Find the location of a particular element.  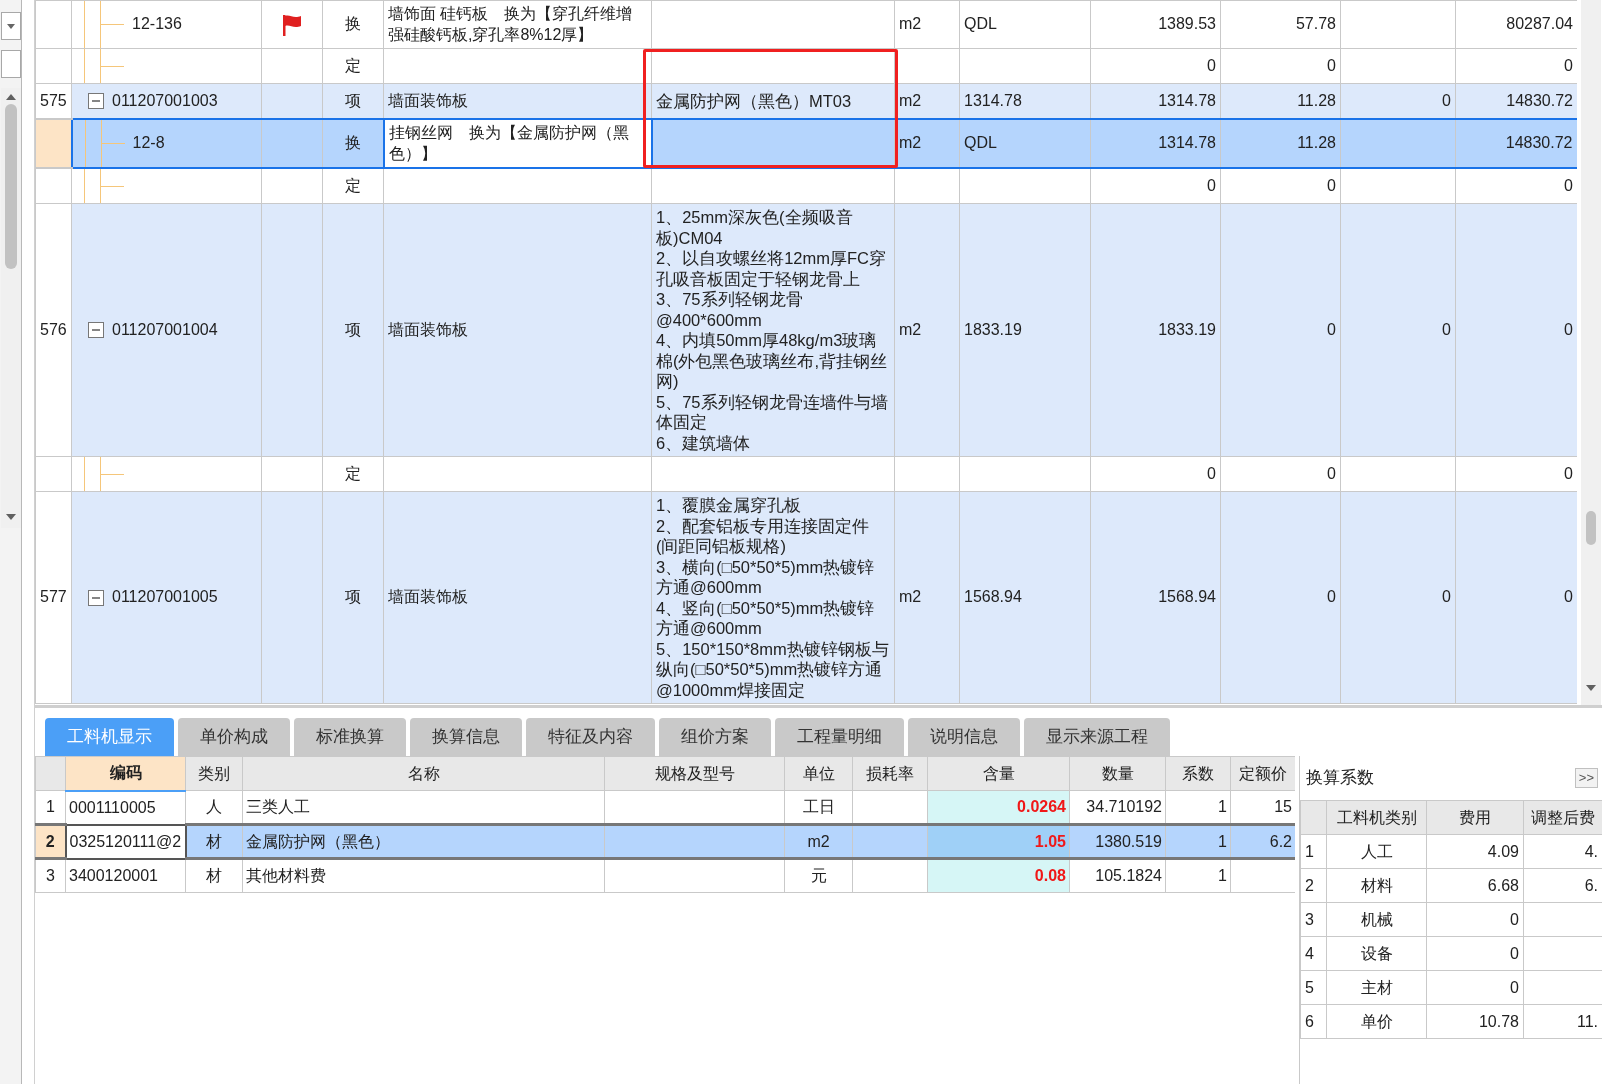

spec-item: 4、竖向(□50*50*5)mm热镀锌方通@600mm is located at coordinates (766, 618).